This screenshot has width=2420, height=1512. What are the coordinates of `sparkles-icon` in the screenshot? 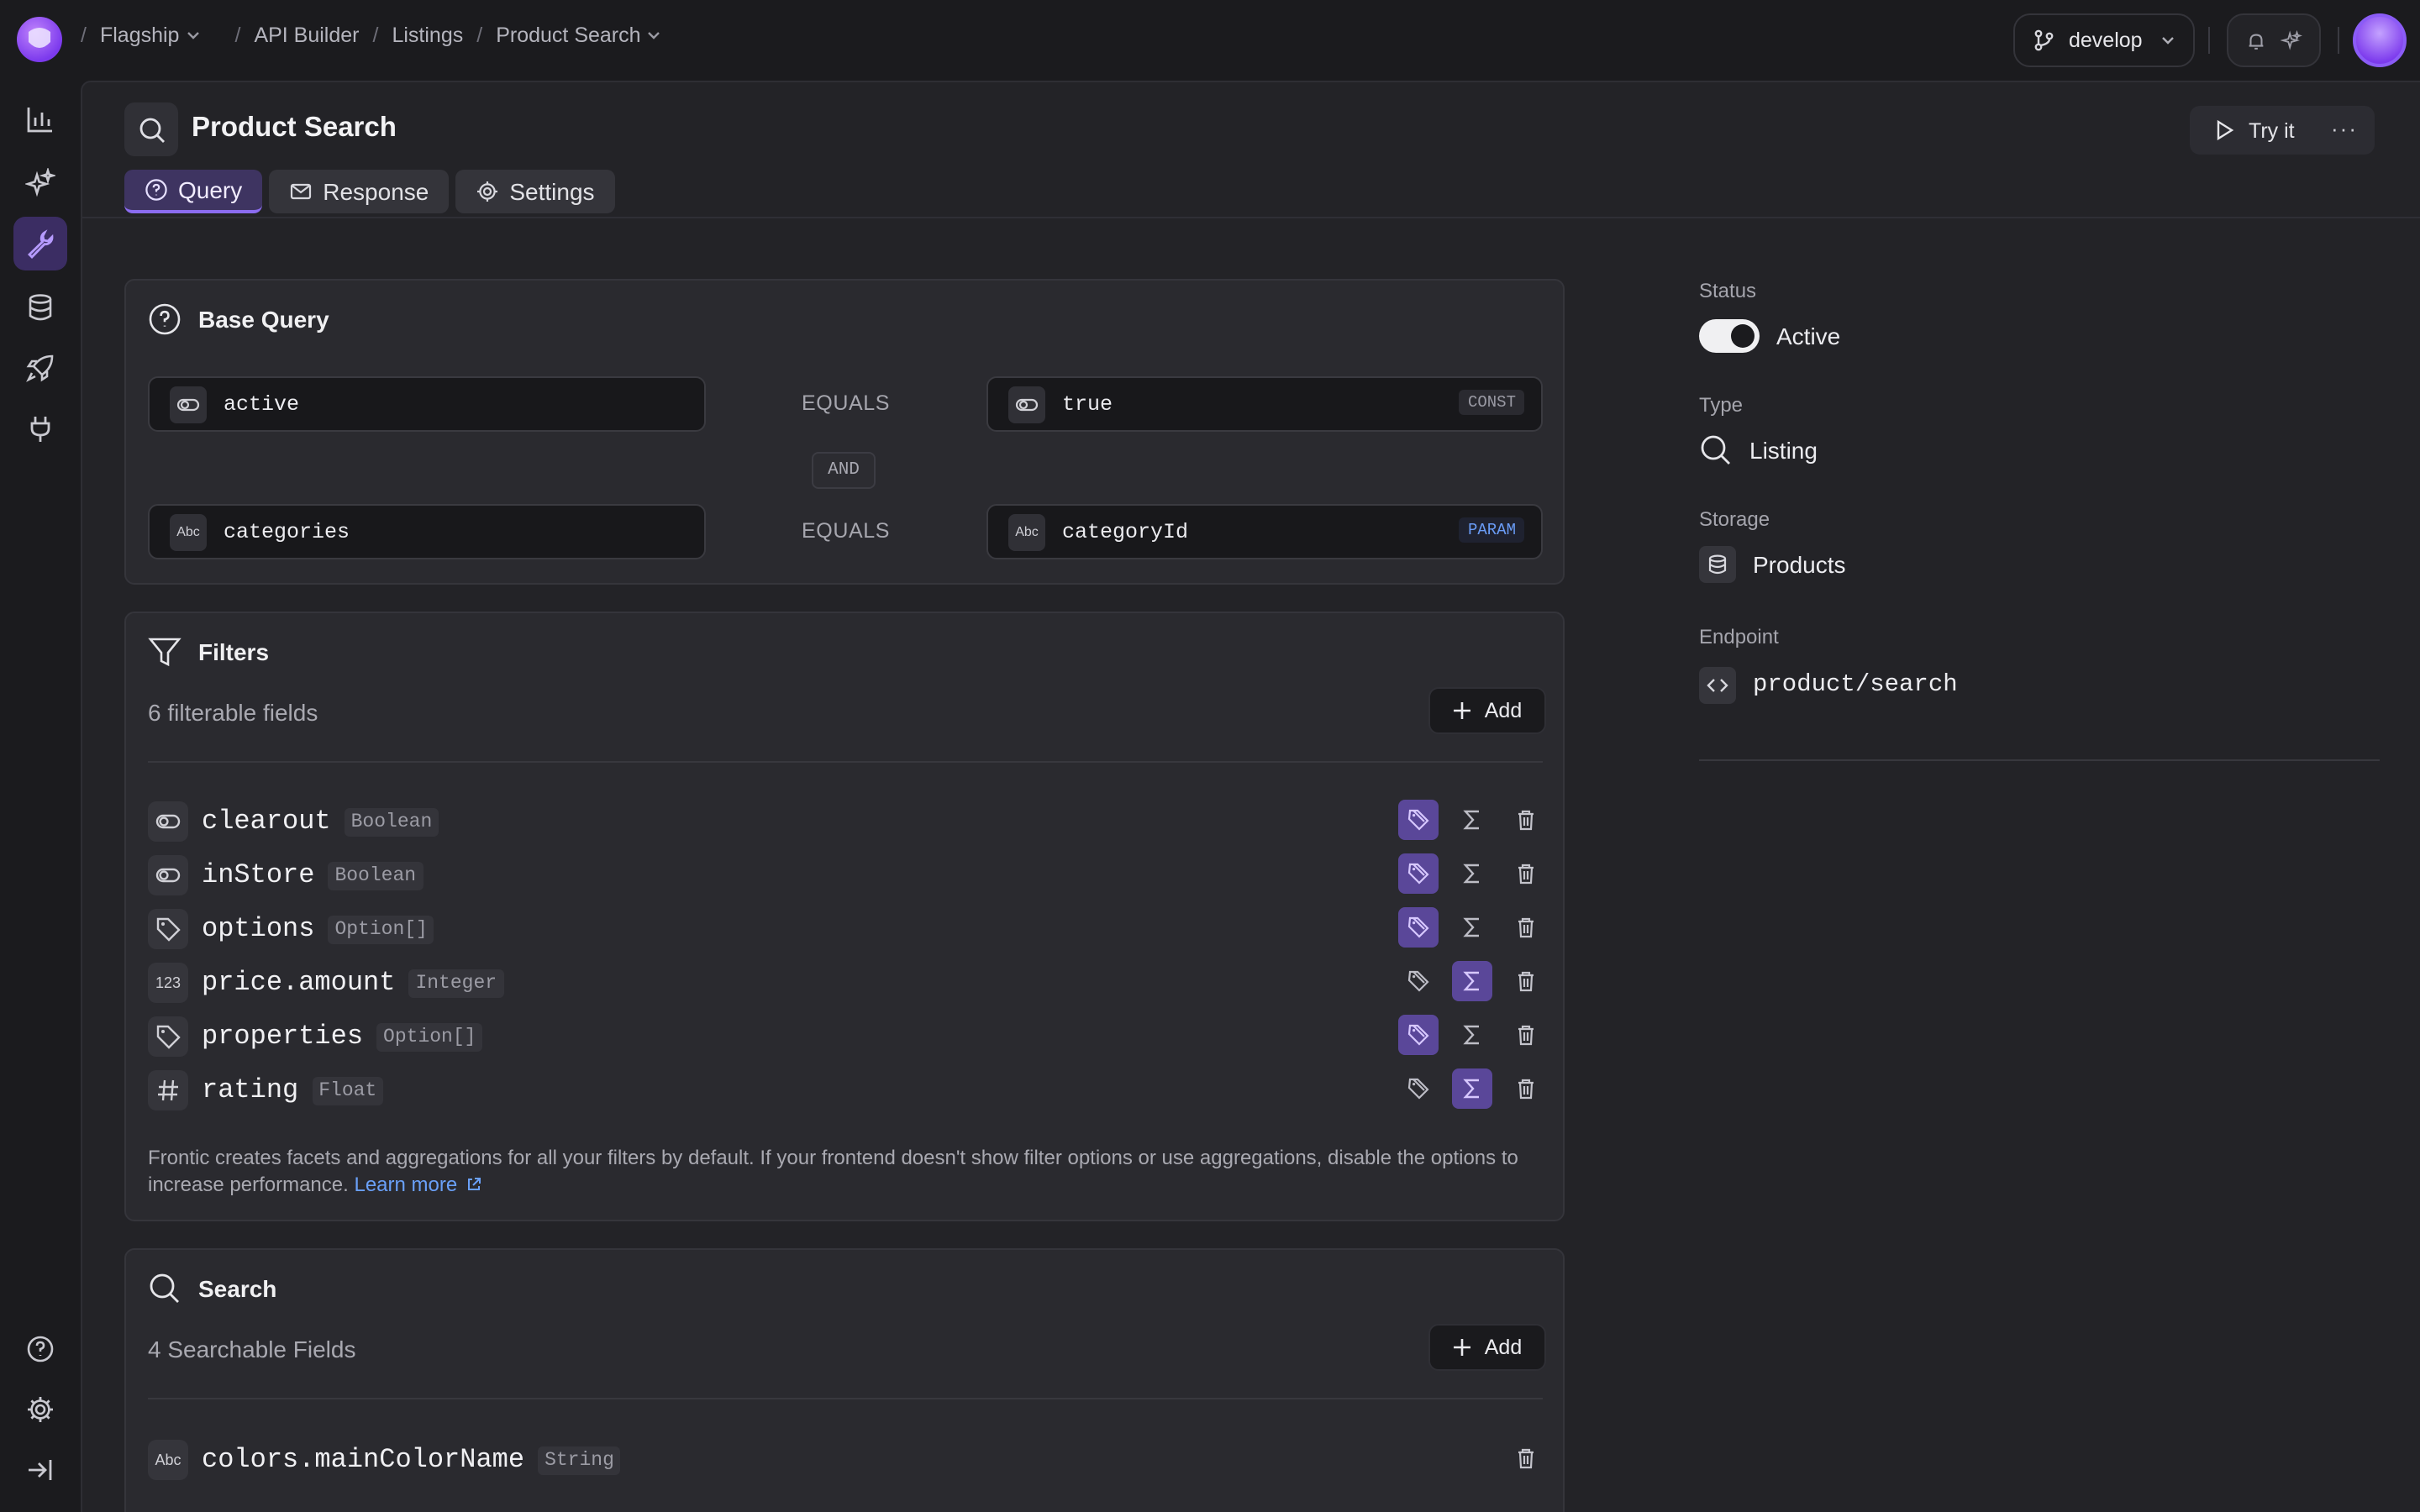 It's located at (2291, 39).